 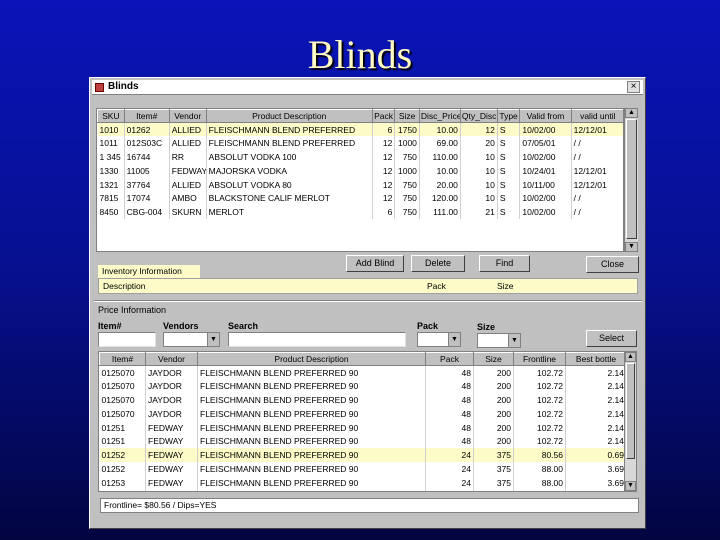 I want to click on blinds-table-cell: BLACKSTONE CALIF MERLOT, so click(x=289, y=198).